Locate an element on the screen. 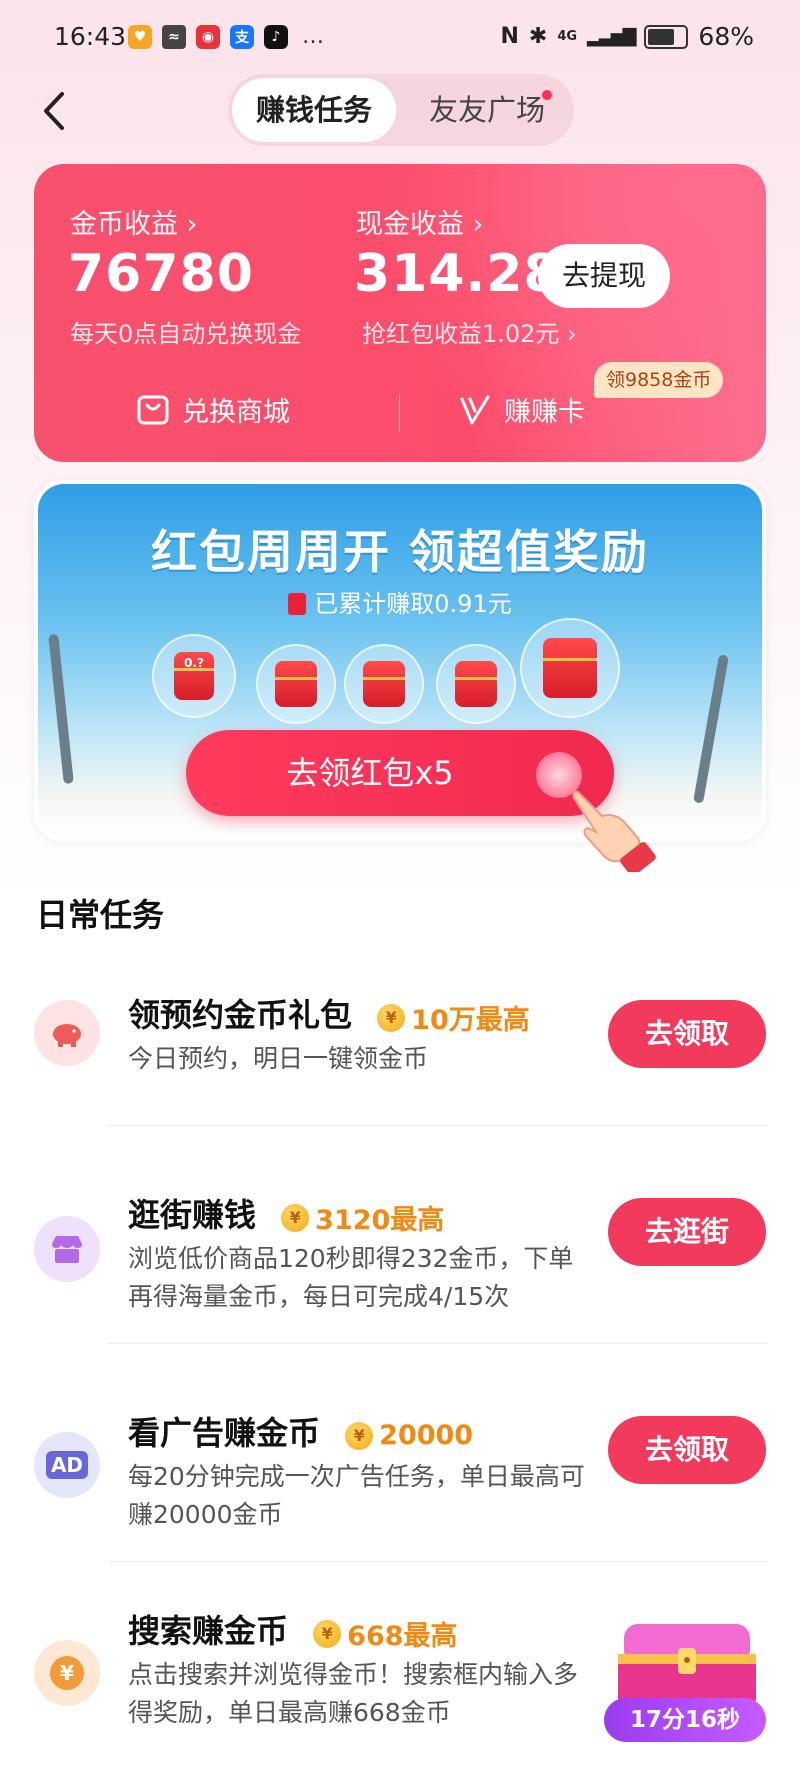  yen-coin-label: ¥ is located at coordinates (67, 1673).